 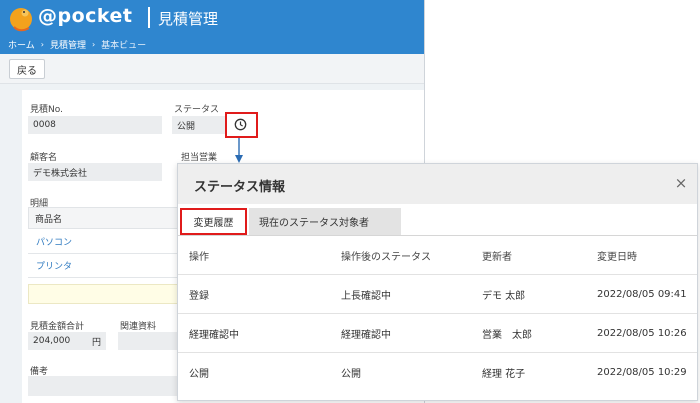 What do you see at coordinates (212, 69) in the screenshot?
I see `toolbar: 戻る` at bounding box center [212, 69].